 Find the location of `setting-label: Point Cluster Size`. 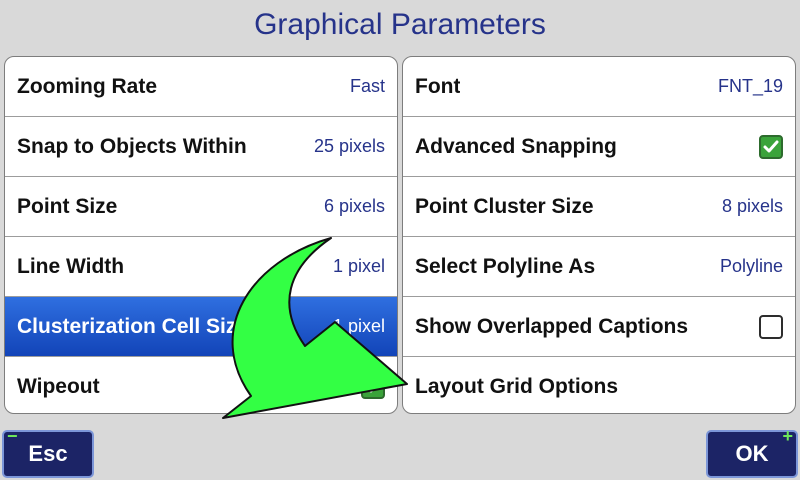

setting-label: Point Cluster Size is located at coordinates (504, 206).